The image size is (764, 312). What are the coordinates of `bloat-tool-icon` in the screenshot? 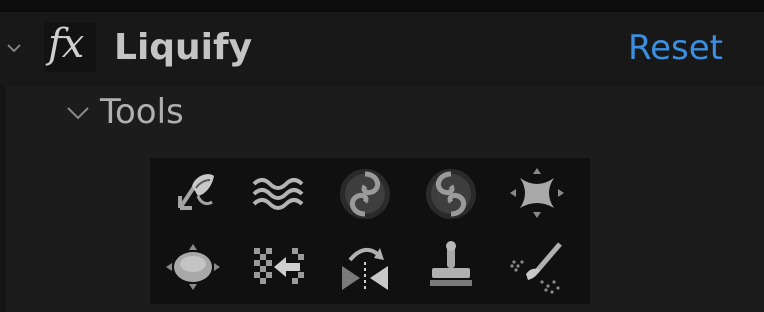 It's located at (193, 267).